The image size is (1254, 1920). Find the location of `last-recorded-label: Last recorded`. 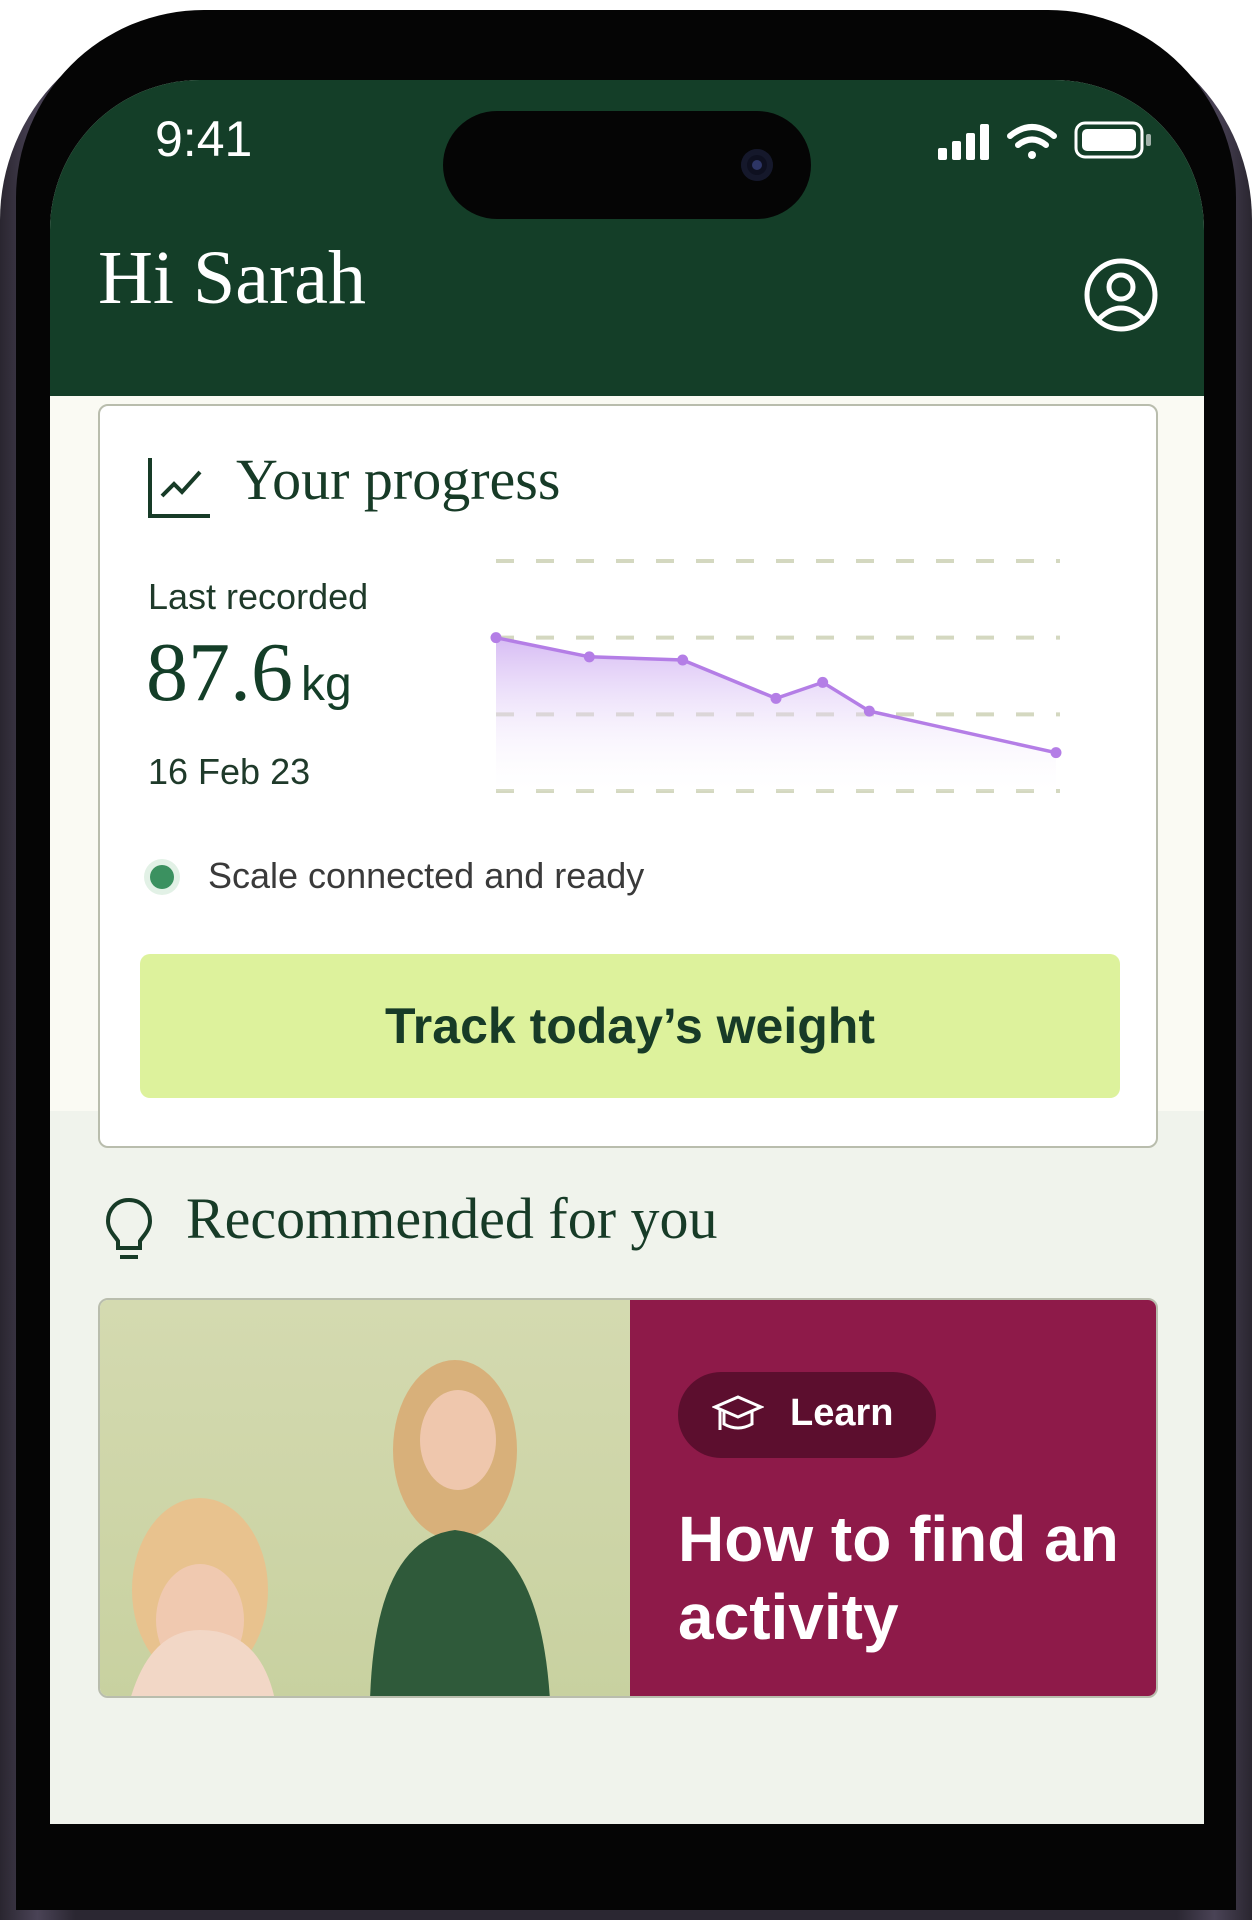

last-recorded-label: Last recorded is located at coordinates (258, 596).